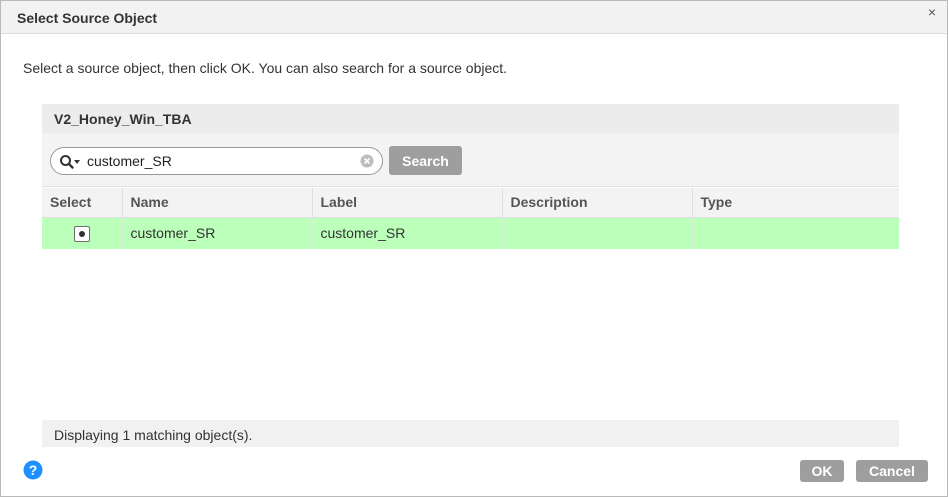  I want to click on search-button: Search, so click(425, 160).